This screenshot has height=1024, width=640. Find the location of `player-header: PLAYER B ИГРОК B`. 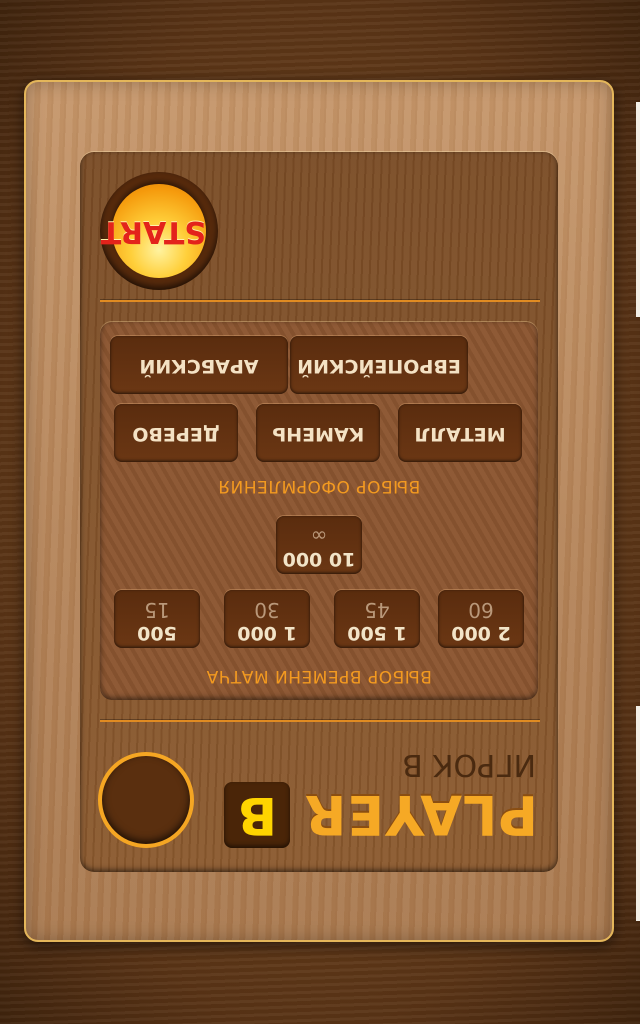

player-header: PLAYER B ИГРОК B is located at coordinates (318, 796).